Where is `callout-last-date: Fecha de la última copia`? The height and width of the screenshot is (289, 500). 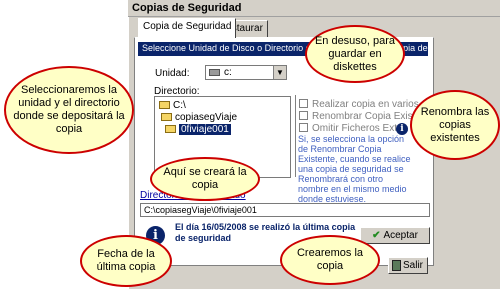
callout-last-date: Fecha de la última copia is located at coordinates (126, 261).